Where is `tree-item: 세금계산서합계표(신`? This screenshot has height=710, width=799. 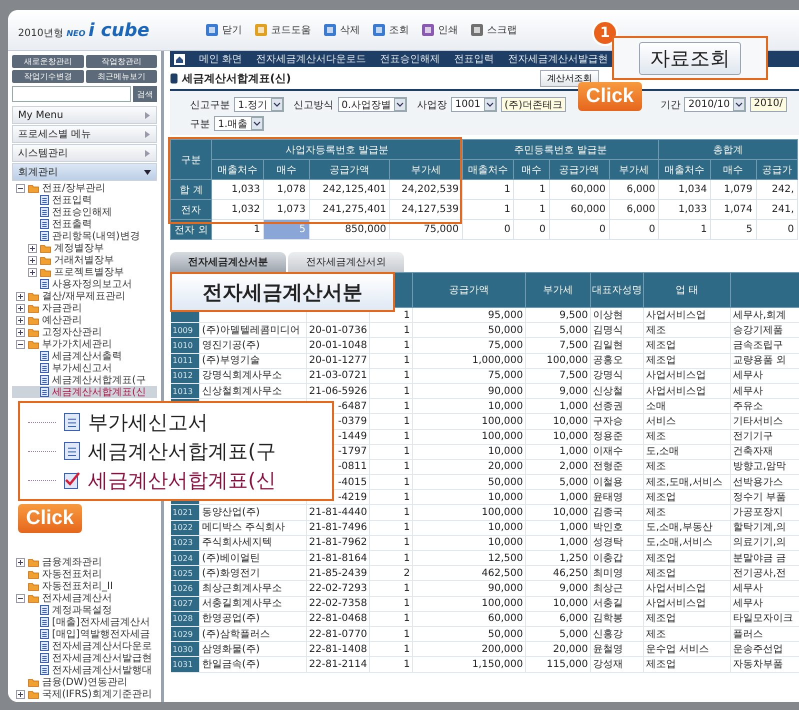 tree-item: 세금계산서합계표(신 is located at coordinates (84, 392).